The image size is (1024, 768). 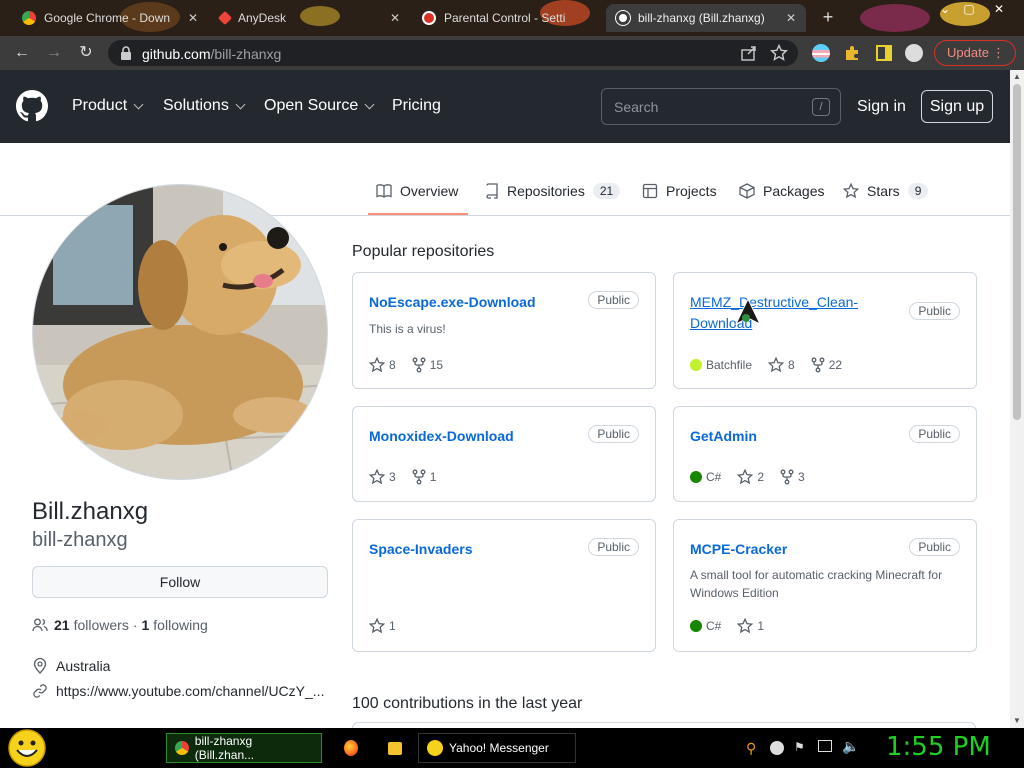 I want to click on tab-title: Parental Control - Setti, so click(x=505, y=18).